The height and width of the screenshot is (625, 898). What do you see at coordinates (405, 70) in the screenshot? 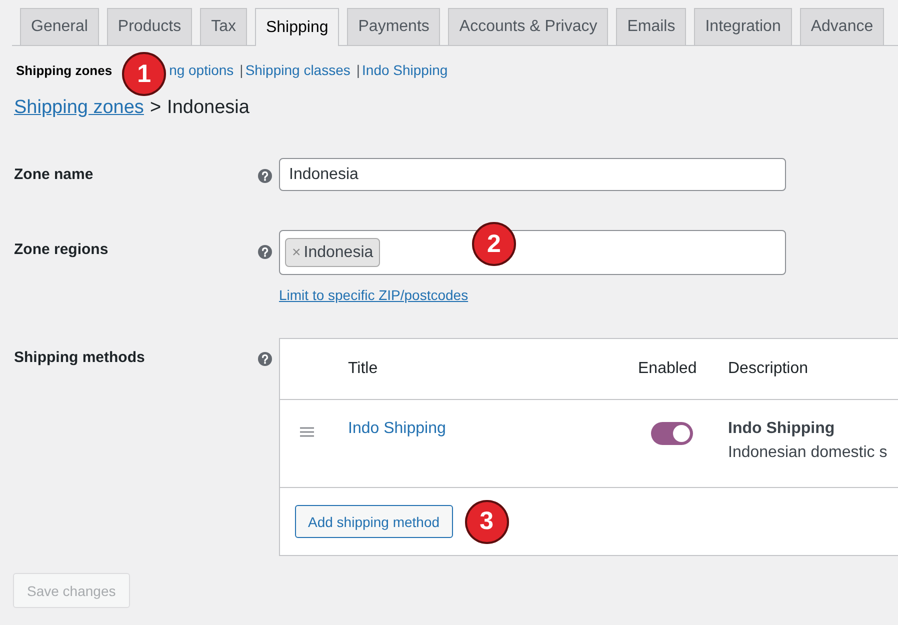
I see `section-link: Indo Shipping` at bounding box center [405, 70].